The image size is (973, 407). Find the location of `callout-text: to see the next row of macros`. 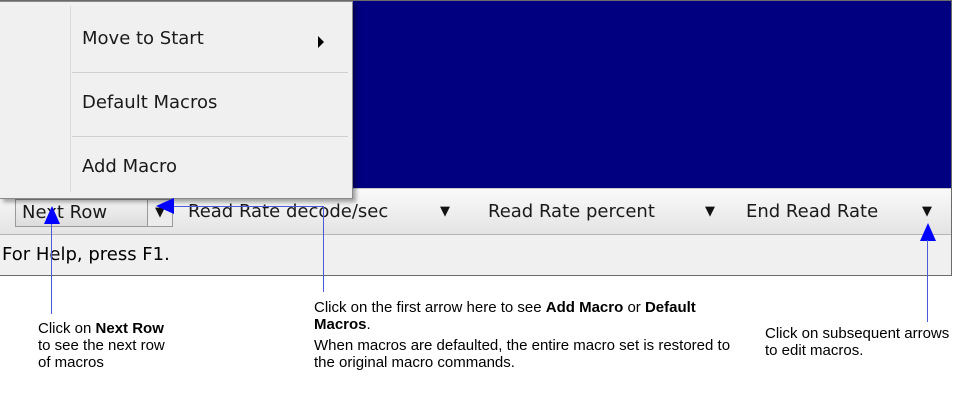

callout-text: to see the next row of macros is located at coordinates (101, 354).